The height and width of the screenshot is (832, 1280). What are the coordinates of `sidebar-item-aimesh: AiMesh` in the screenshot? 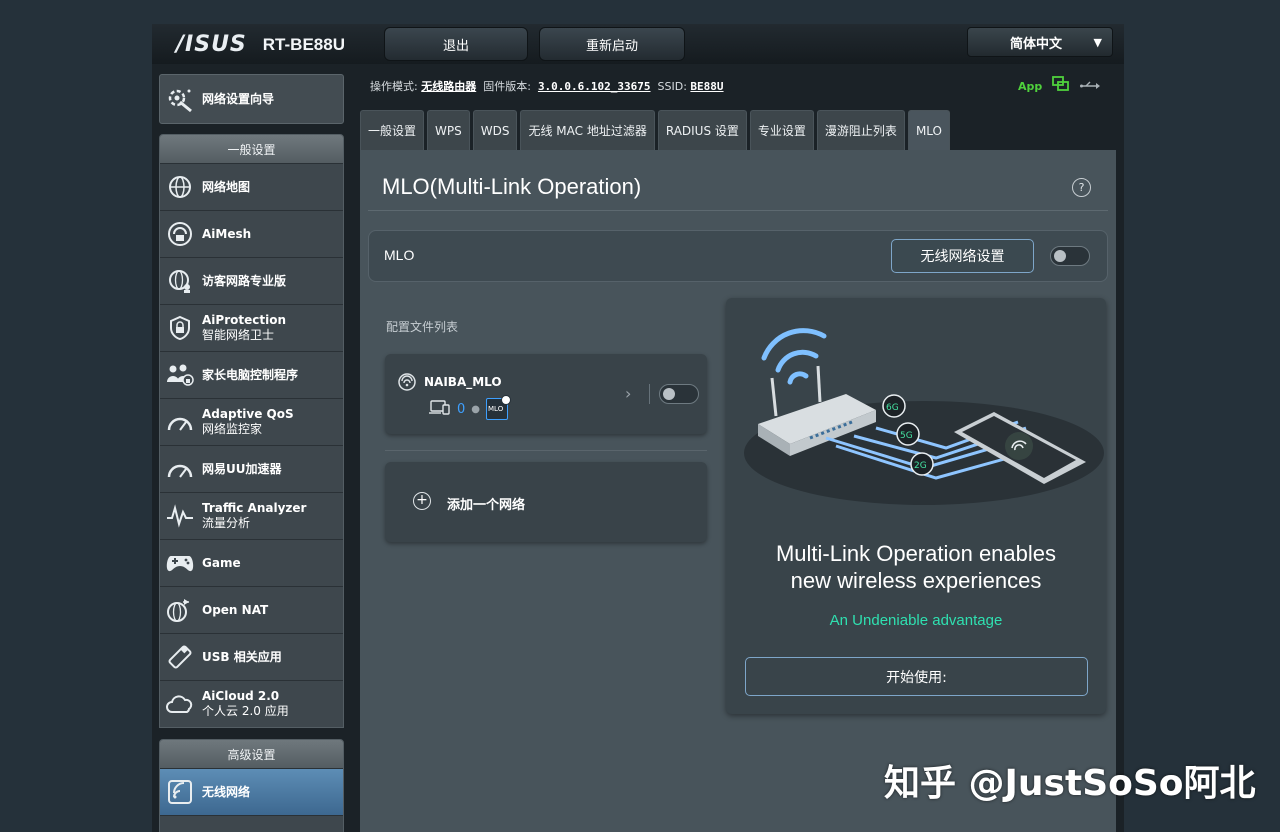 It's located at (251, 233).